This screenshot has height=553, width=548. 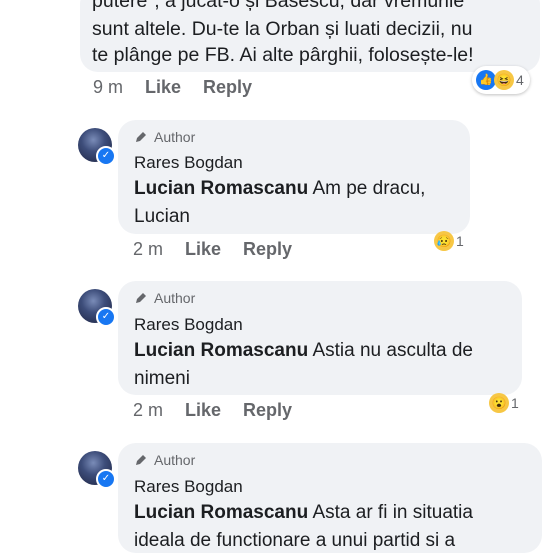 I want to click on reply-text: Lucian Romascanu Am pe dracu, Lucian, so click(x=297, y=203).